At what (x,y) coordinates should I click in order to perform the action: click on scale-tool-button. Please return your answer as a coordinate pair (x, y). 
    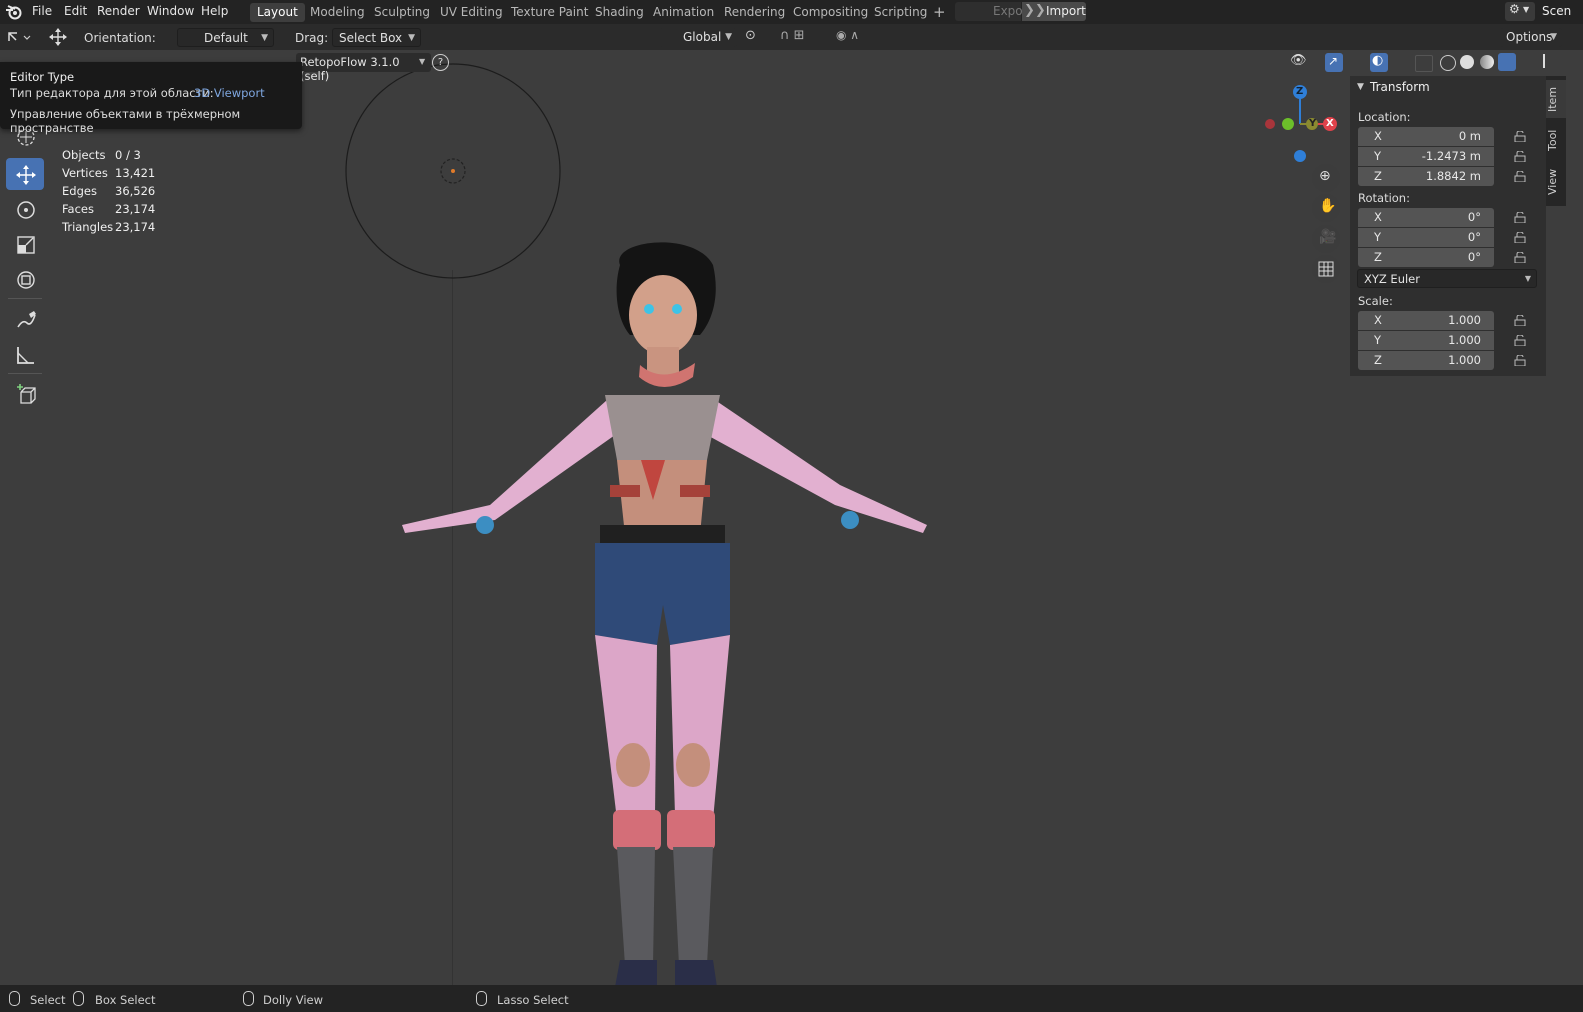
    Looking at the image, I should click on (25, 244).